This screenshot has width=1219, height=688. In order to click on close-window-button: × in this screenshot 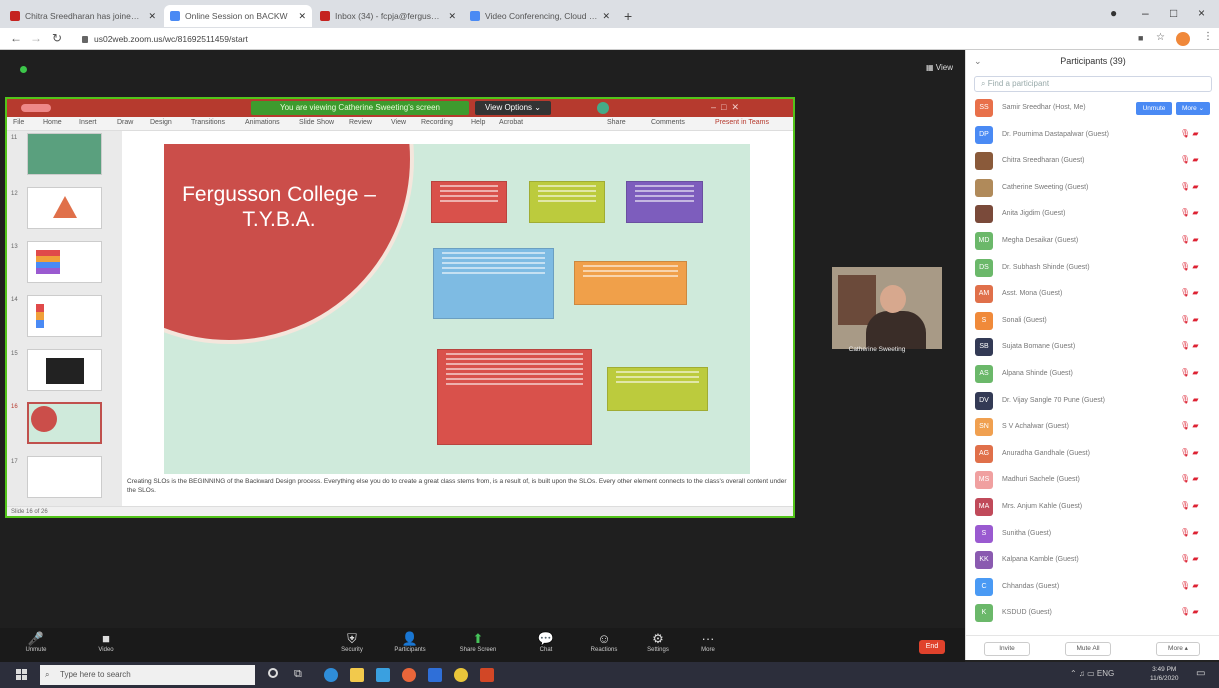, I will do `click(1201, 13)`.